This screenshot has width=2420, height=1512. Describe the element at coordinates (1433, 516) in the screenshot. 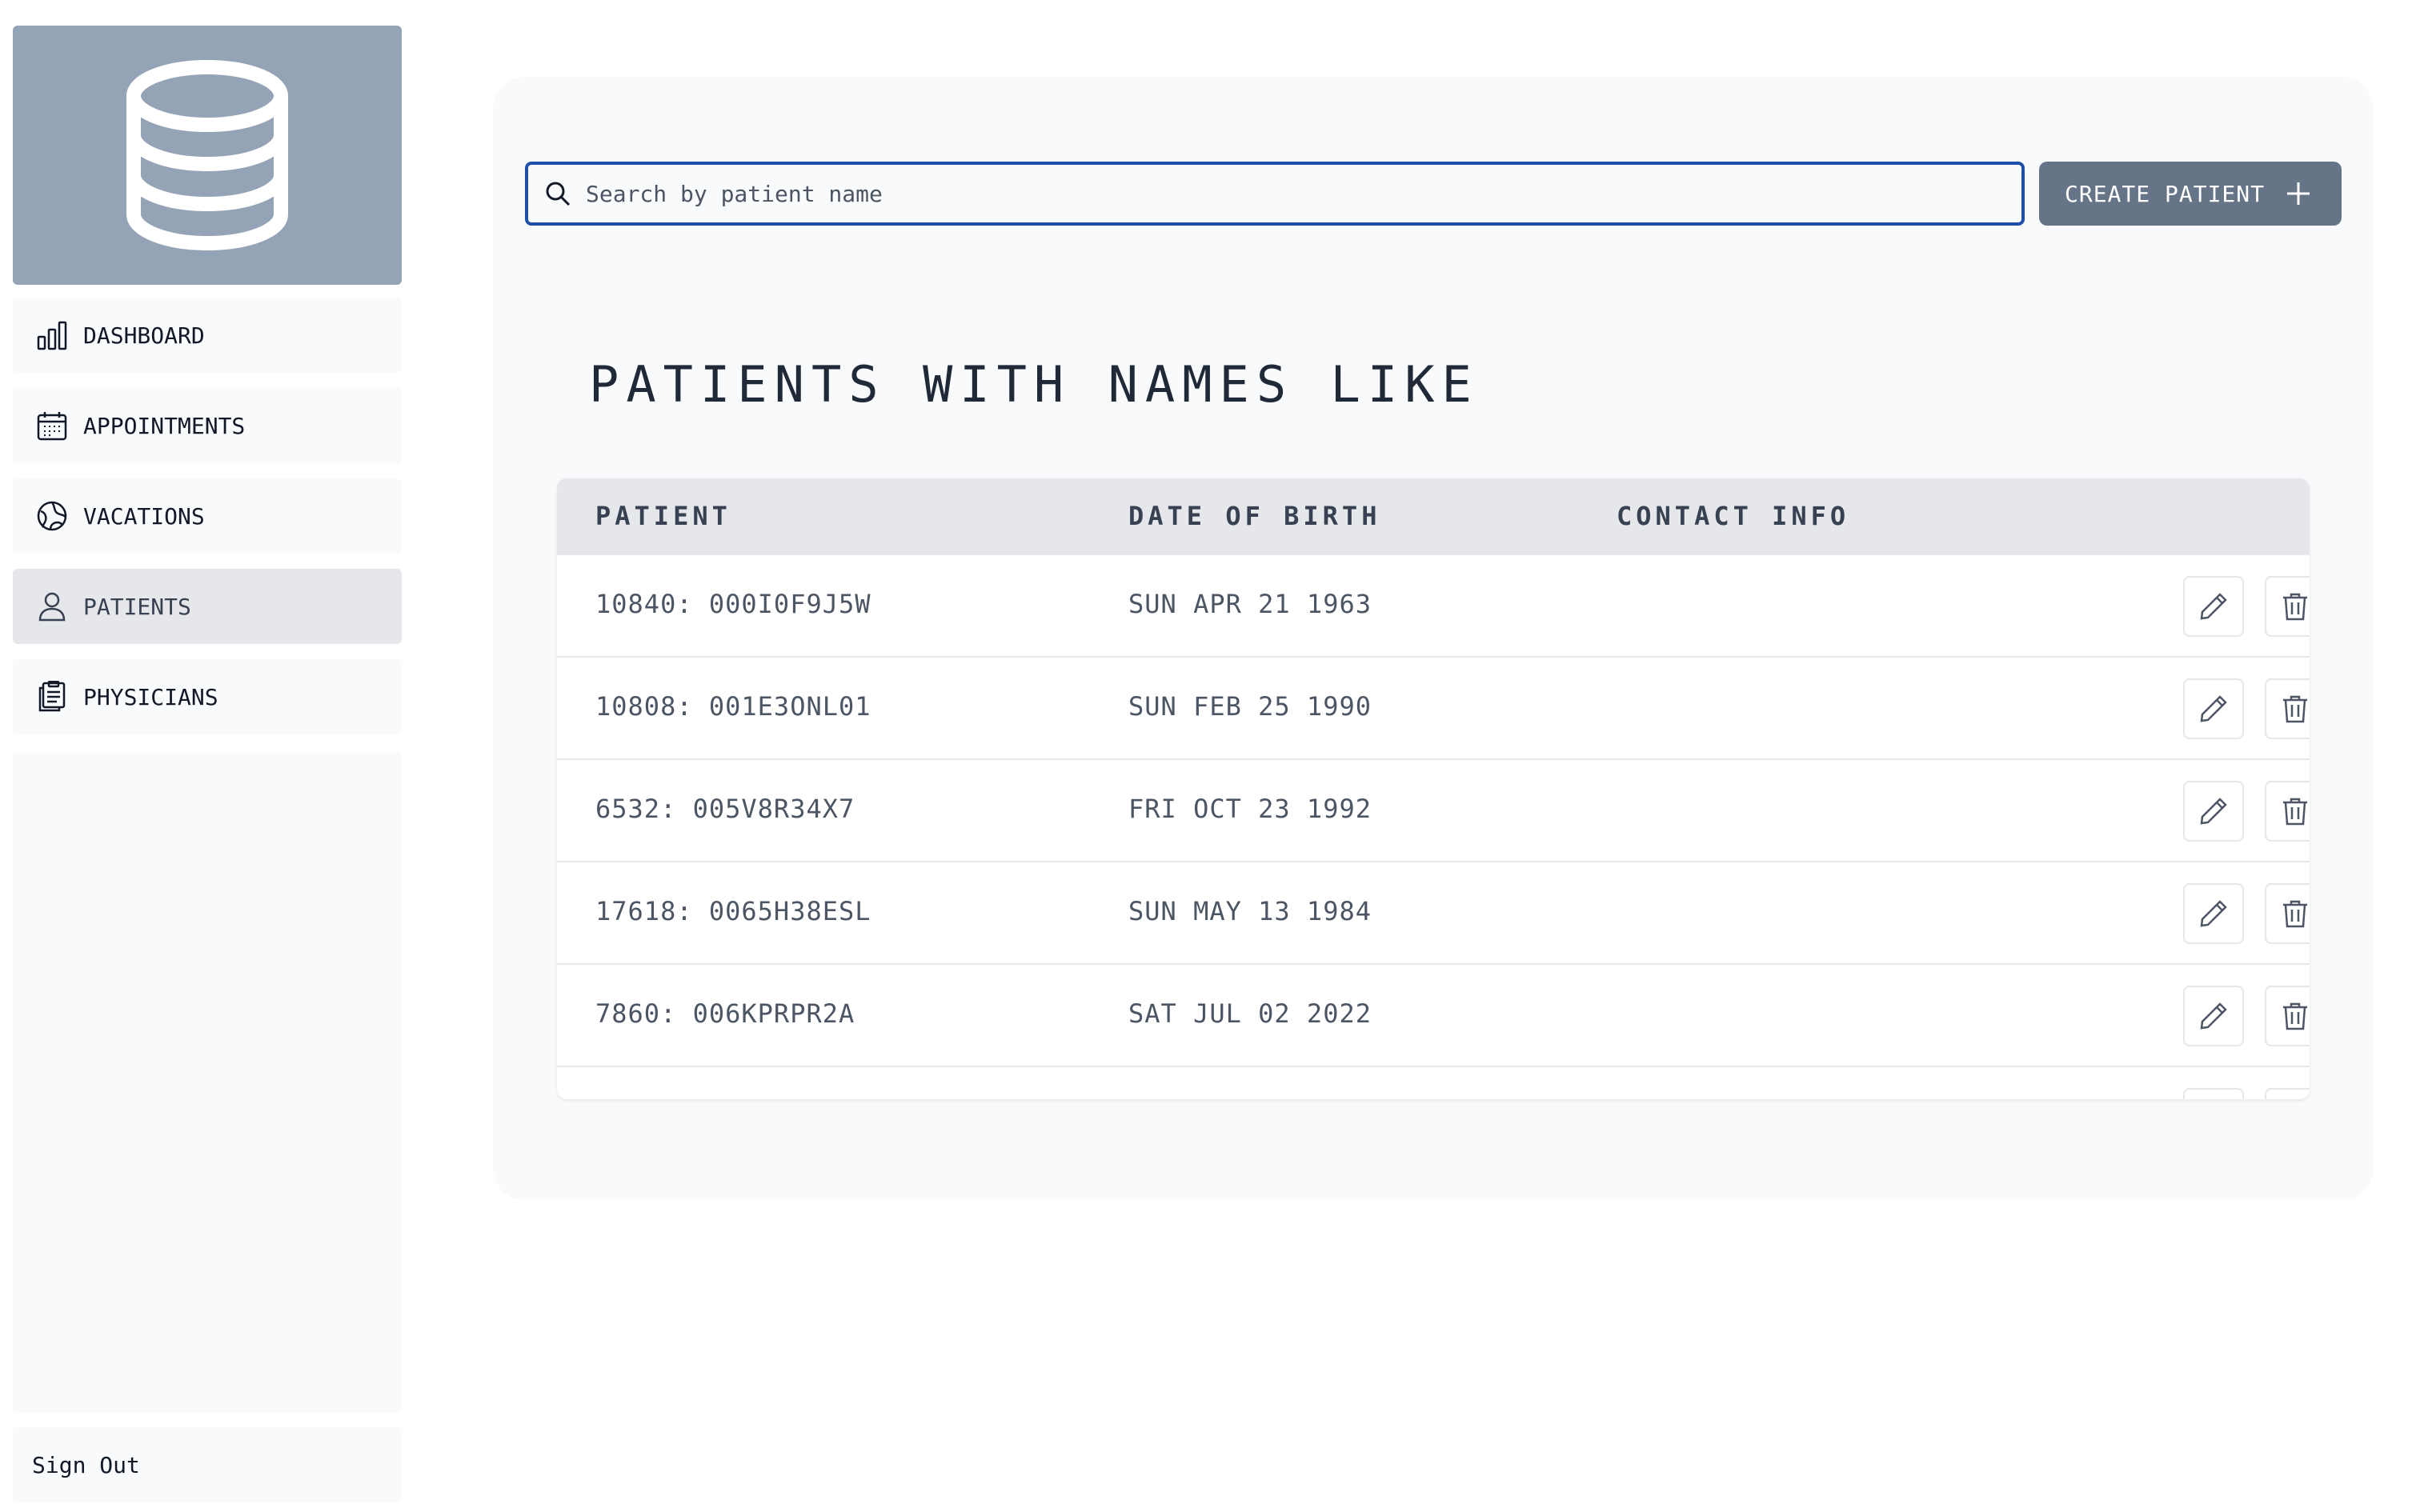

I see `table-header: PATIENT DATE OF BIRTH CONTACT INFO` at that location.